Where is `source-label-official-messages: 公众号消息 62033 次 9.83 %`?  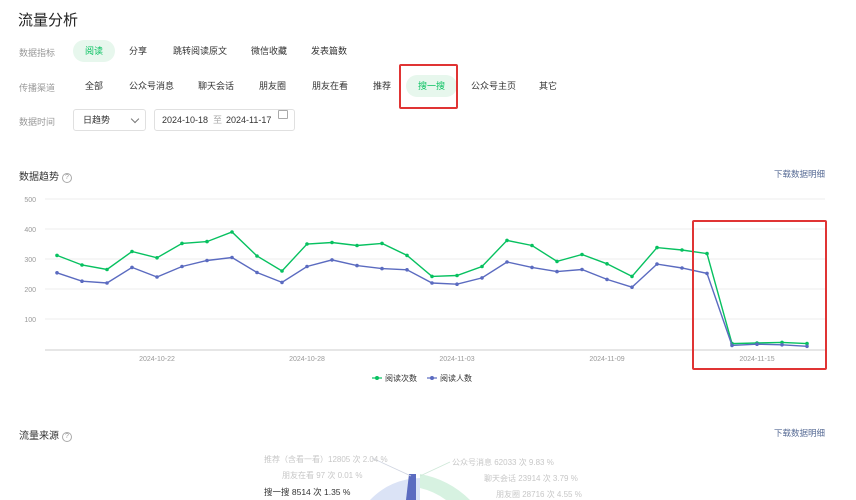 source-label-official-messages: 公众号消息 62033 次 9.83 % is located at coordinates (503, 462).